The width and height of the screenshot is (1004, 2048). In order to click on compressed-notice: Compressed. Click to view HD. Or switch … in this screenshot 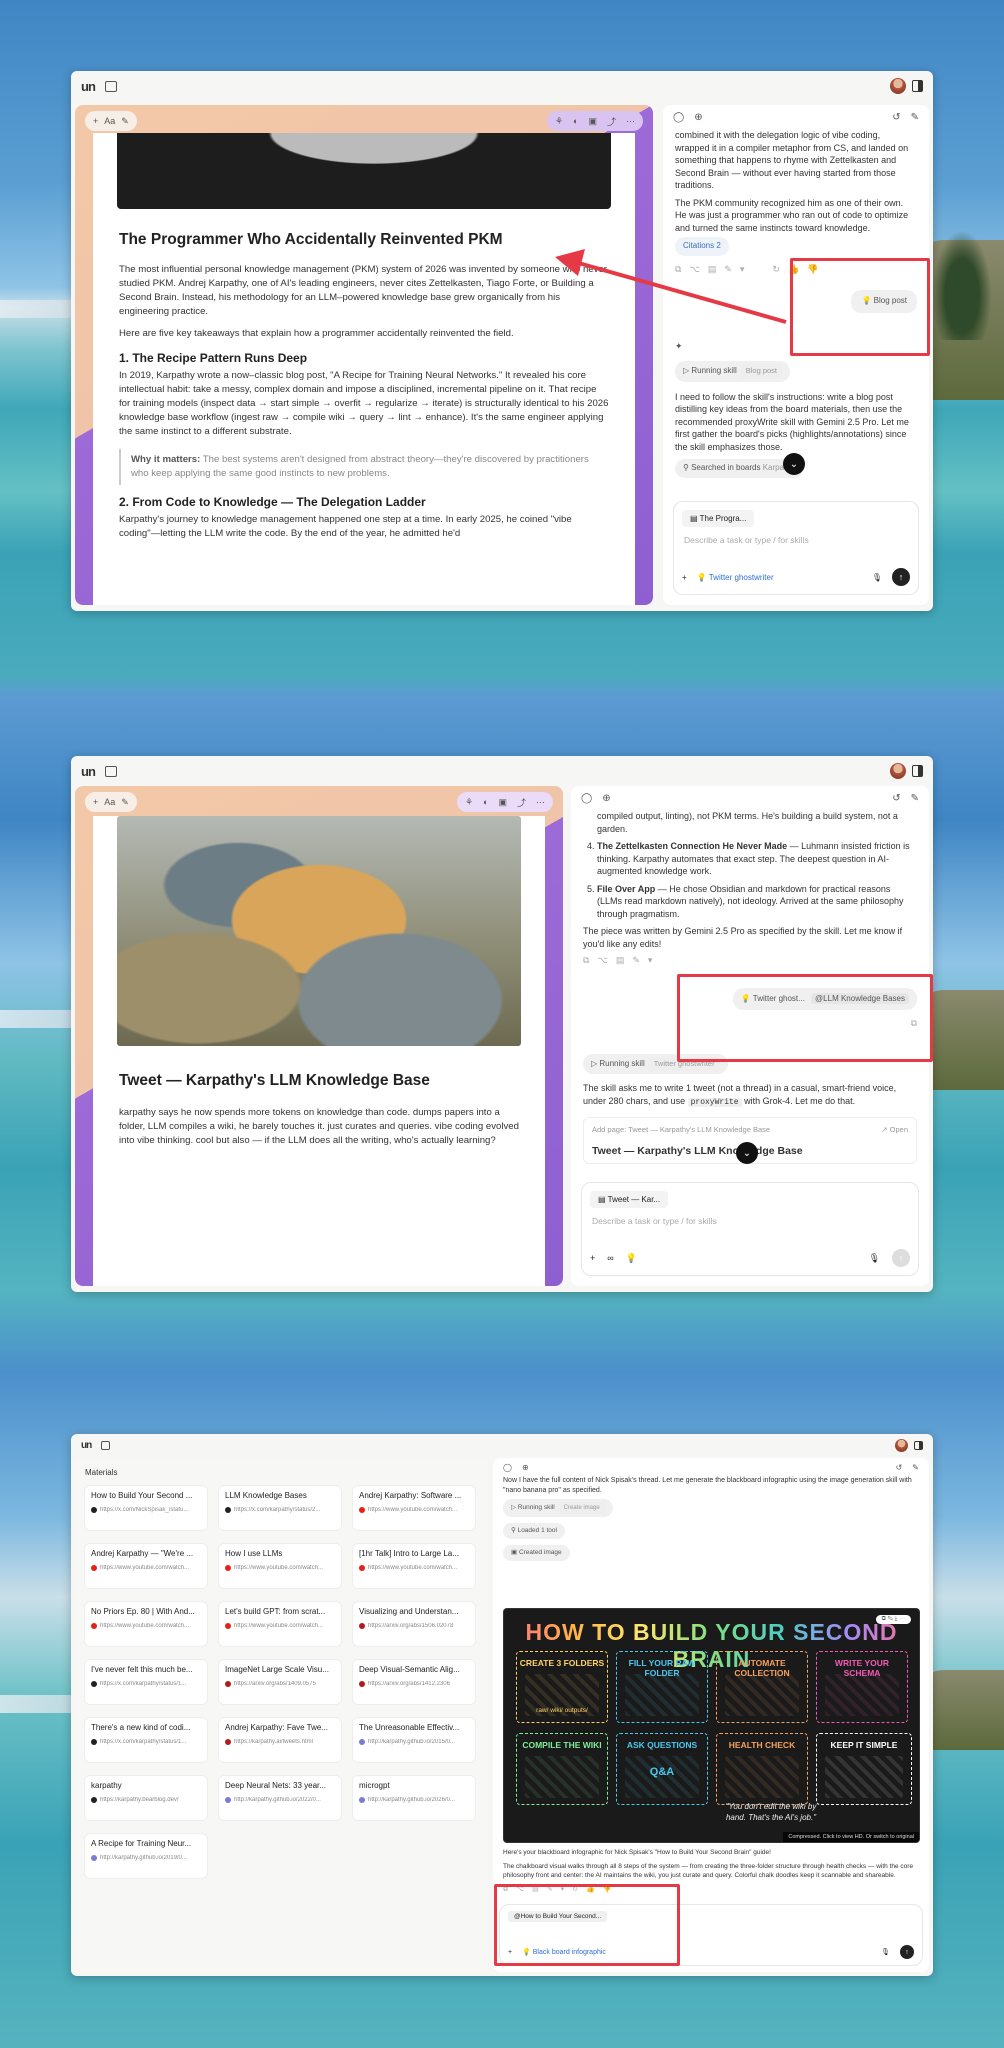, I will do `click(851, 1837)`.